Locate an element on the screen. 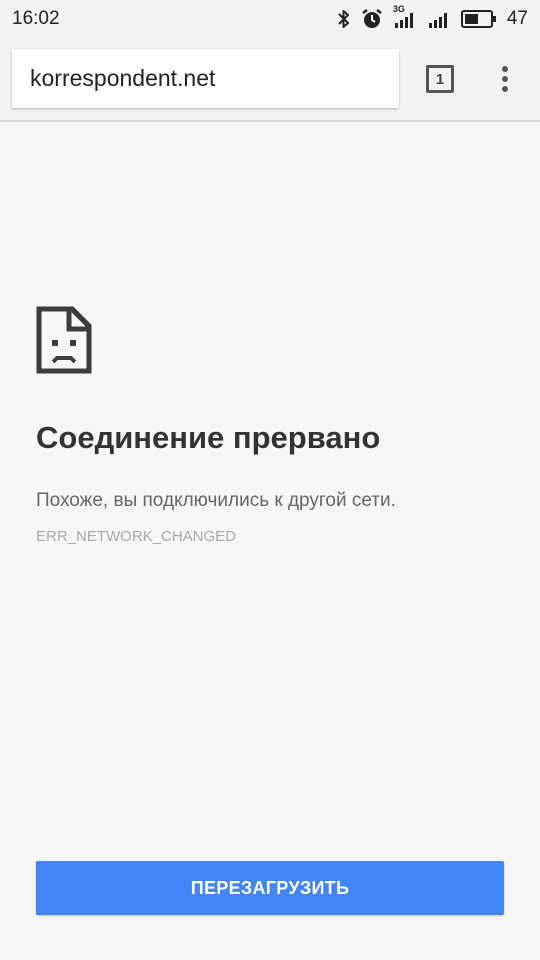 The height and width of the screenshot is (960, 540). error-title: Соединение прервано is located at coordinates (208, 437).